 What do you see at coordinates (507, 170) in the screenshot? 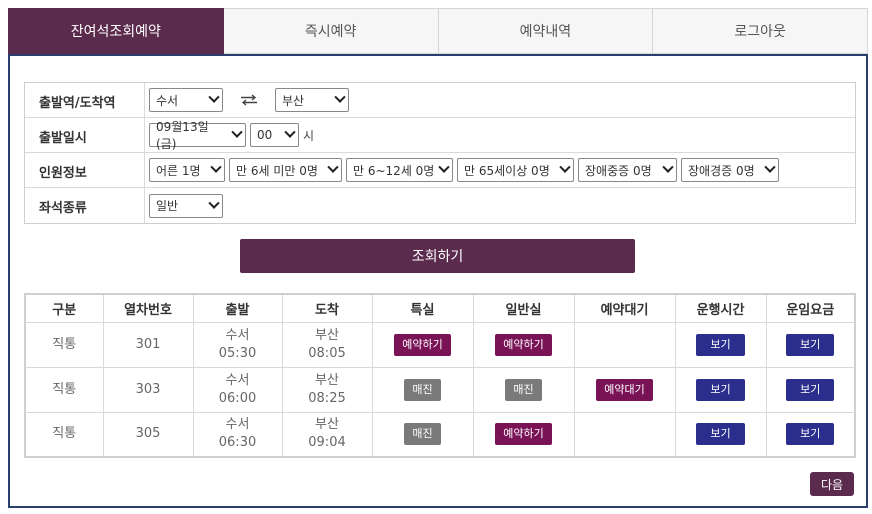
I see `senior-value: 만 65세이상 0명` at bounding box center [507, 170].